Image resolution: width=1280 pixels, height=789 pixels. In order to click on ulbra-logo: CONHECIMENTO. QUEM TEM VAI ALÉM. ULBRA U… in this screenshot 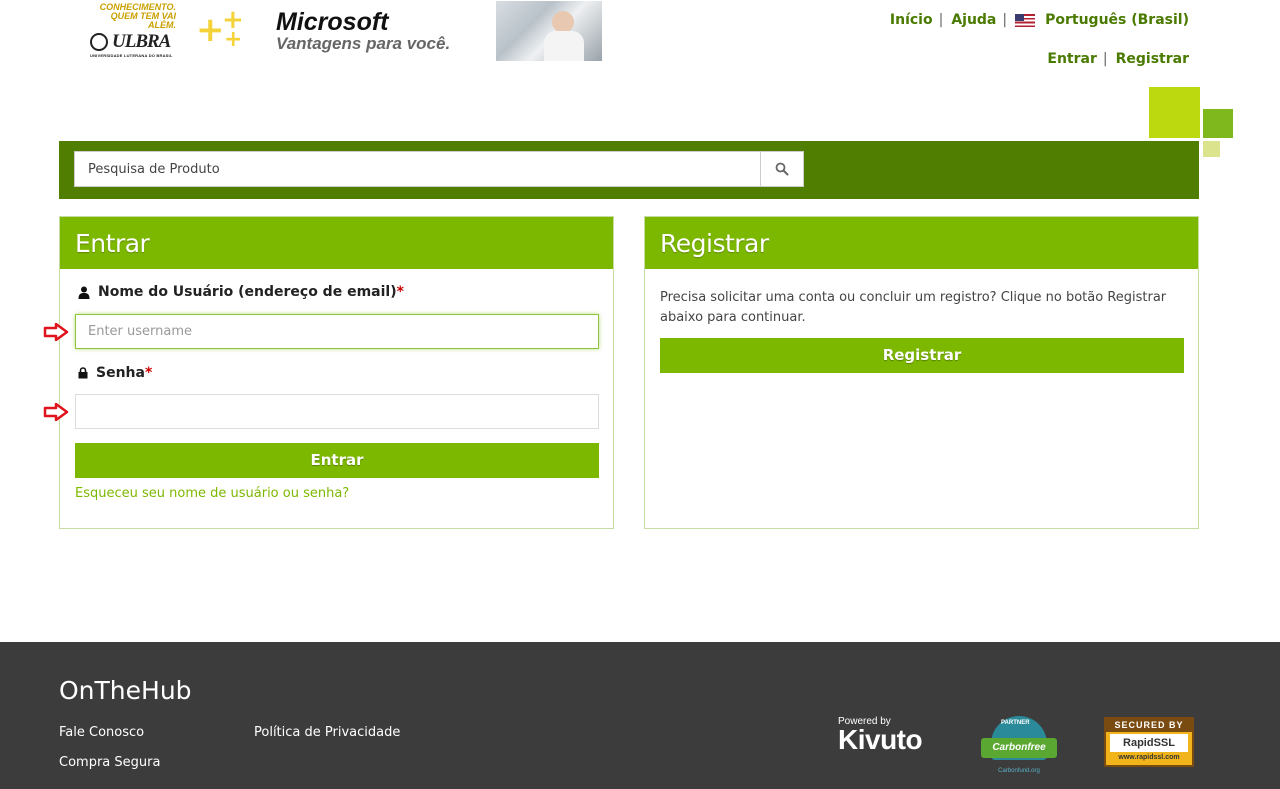, I will do `click(136, 31)`.